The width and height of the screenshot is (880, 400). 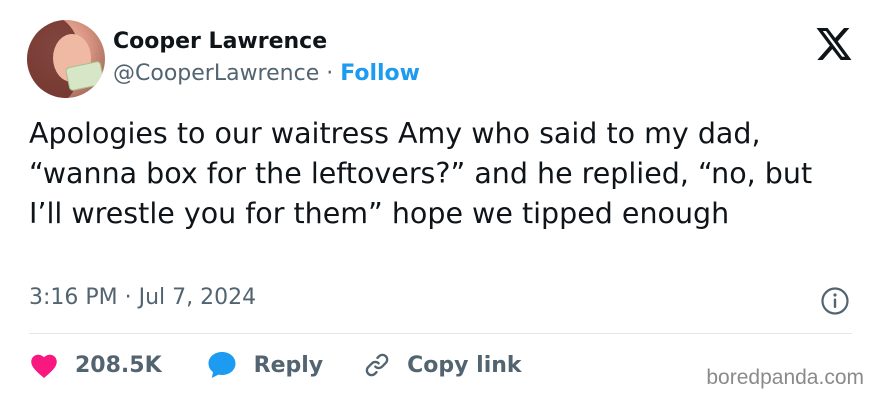 What do you see at coordinates (785, 377) in the screenshot?
I see `watermark: boredpanda.com` at bounding box center [785, 377].